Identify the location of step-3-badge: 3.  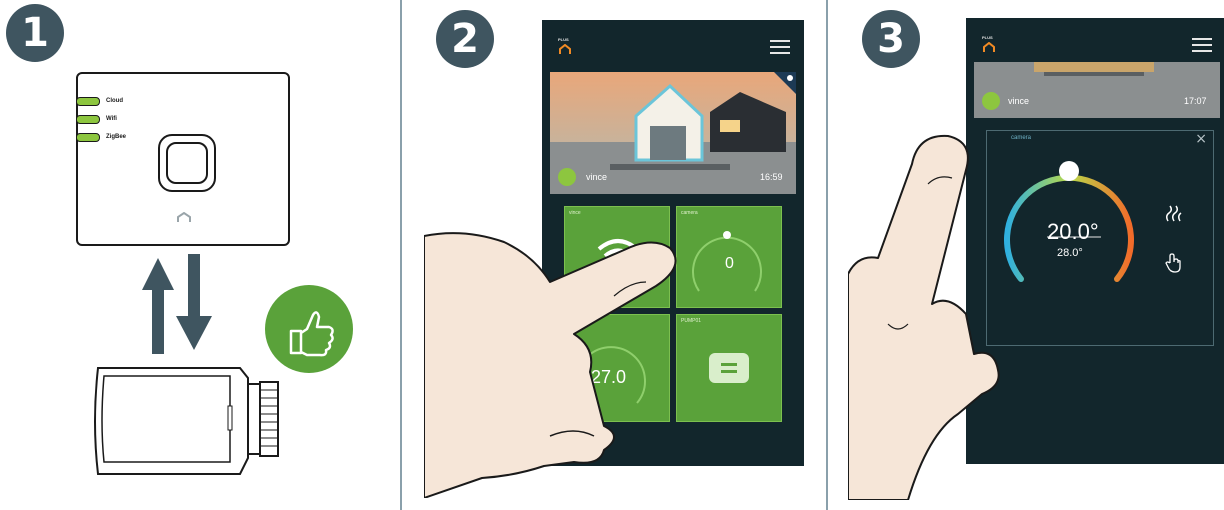
(891, 39).